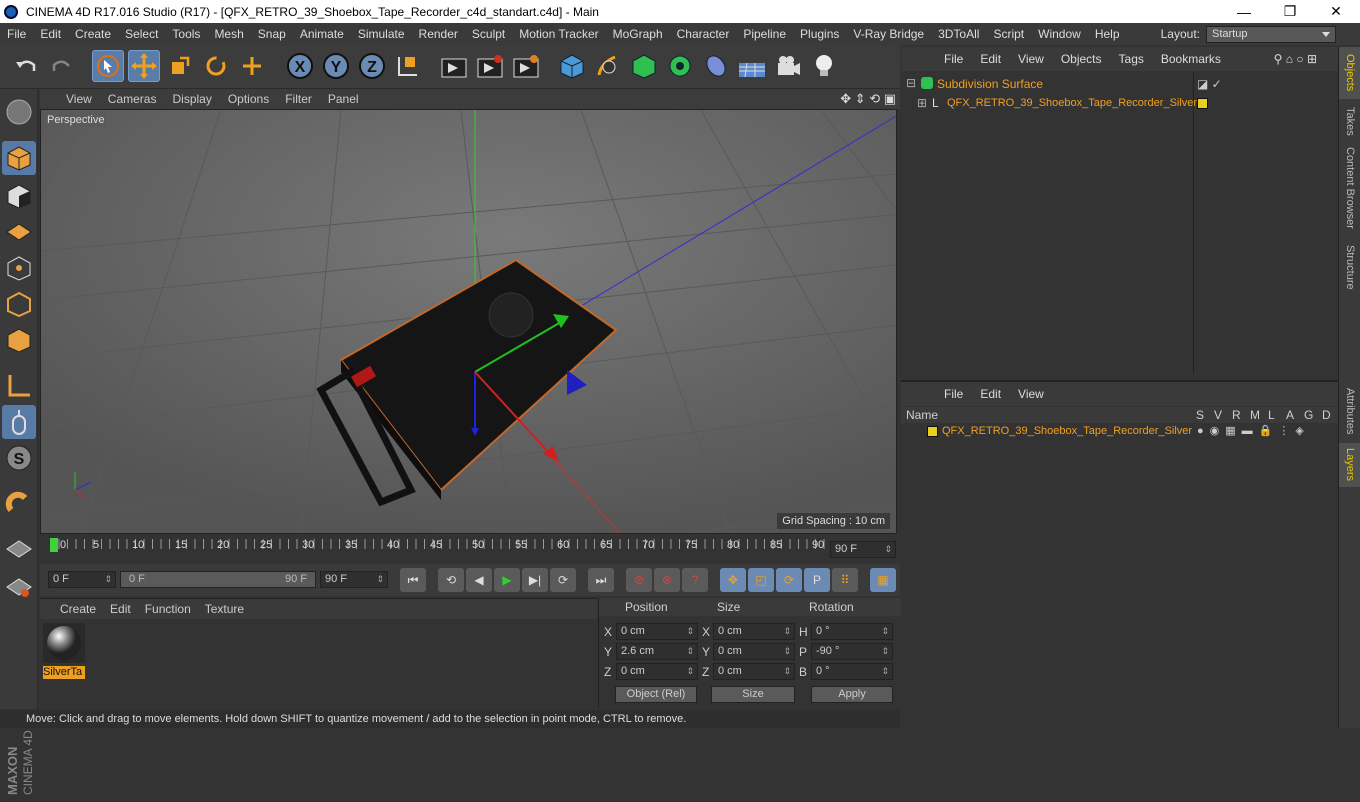  What do you see at coordinates (1008, 34) in the screenshot?
I see `menu-script: Script` at bounding box center [1008, 34].